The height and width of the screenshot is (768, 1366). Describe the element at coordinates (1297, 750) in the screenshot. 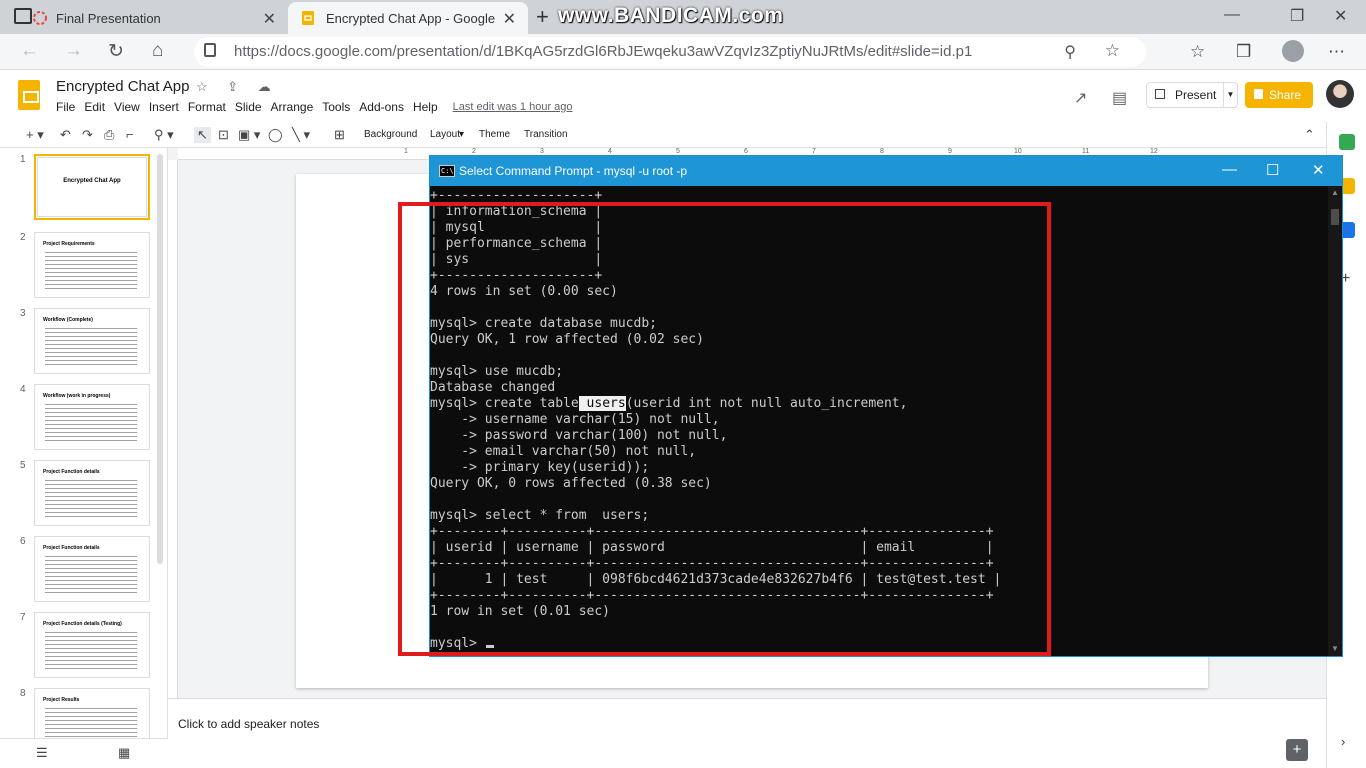

I see `add-notes-icon: +` at that location.